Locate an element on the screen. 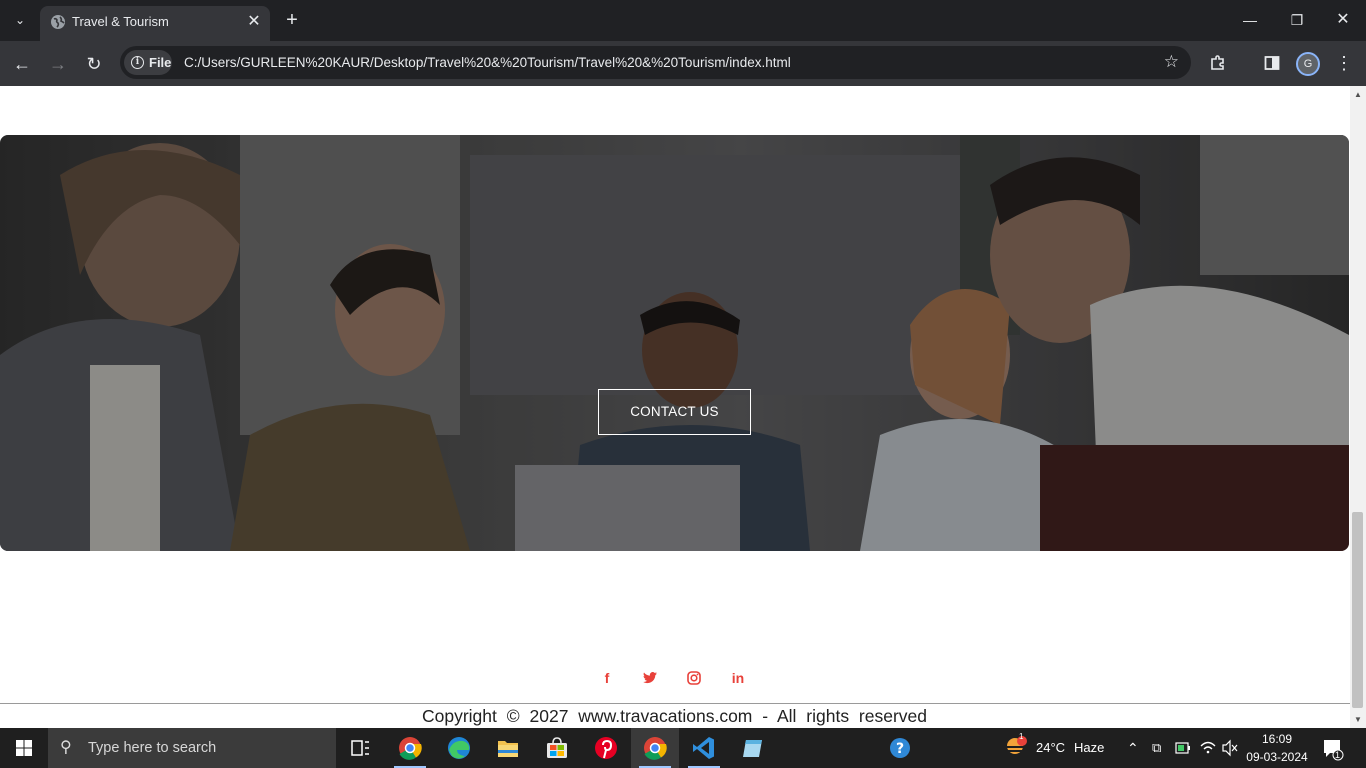 The width and height of the screenshot is (1366, 768). back-icon: ← is located at coordinates (22, 64).